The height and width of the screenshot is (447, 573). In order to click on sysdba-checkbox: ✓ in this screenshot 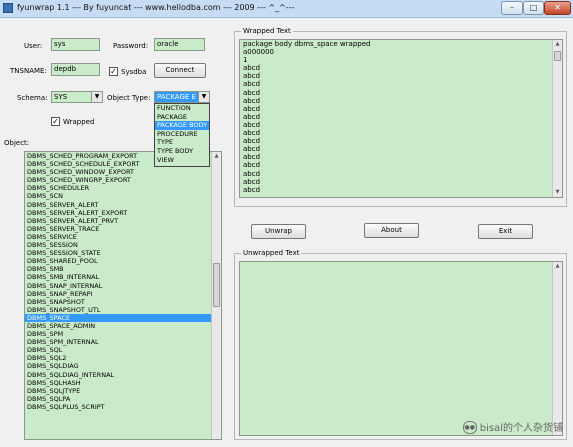, I will do `click(113, 71)`.